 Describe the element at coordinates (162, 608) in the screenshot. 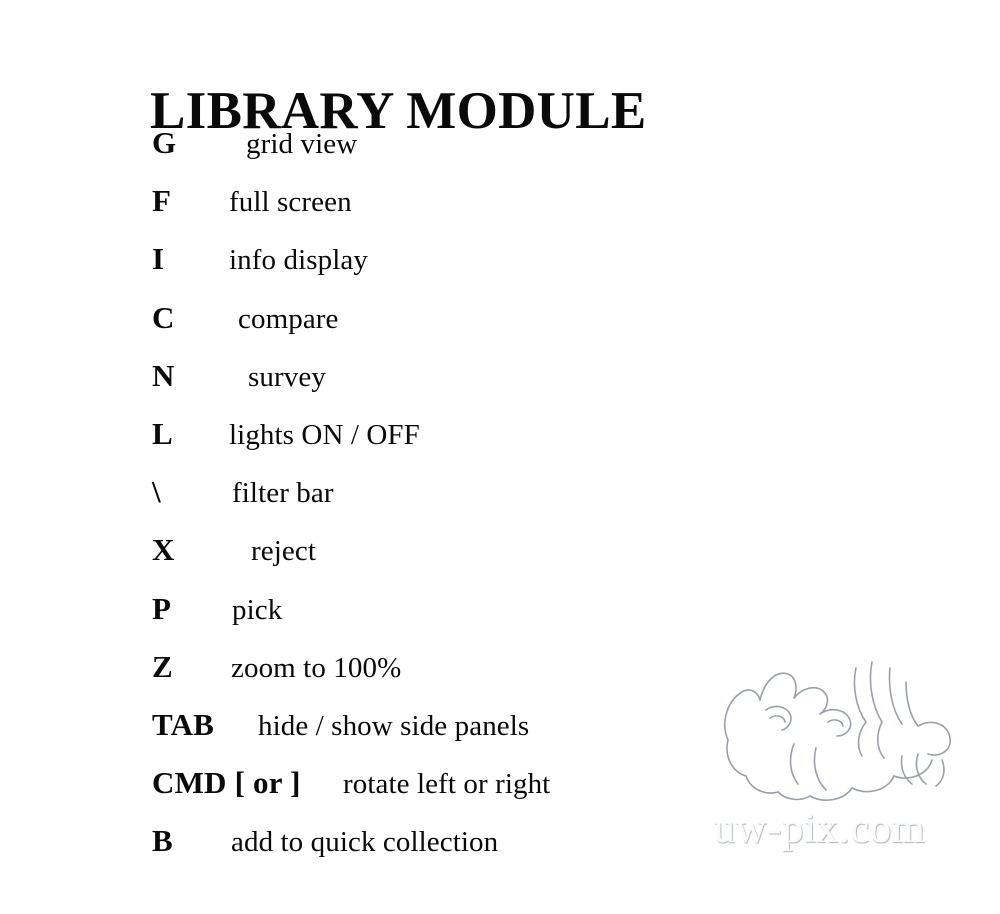

I see `shortcut-key: P` at that location.